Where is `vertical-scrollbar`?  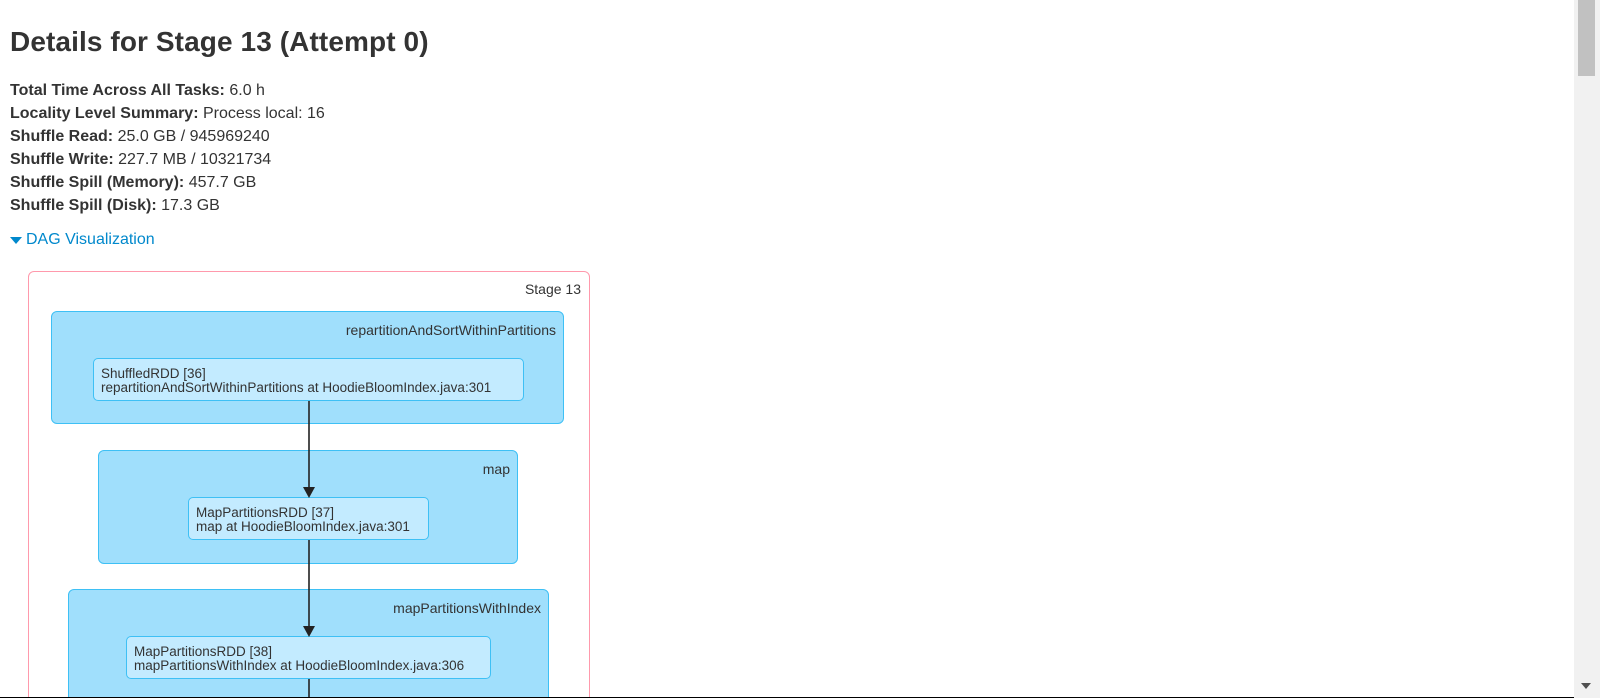 vertical-scrollbar is located at coordinates (1587, 349).